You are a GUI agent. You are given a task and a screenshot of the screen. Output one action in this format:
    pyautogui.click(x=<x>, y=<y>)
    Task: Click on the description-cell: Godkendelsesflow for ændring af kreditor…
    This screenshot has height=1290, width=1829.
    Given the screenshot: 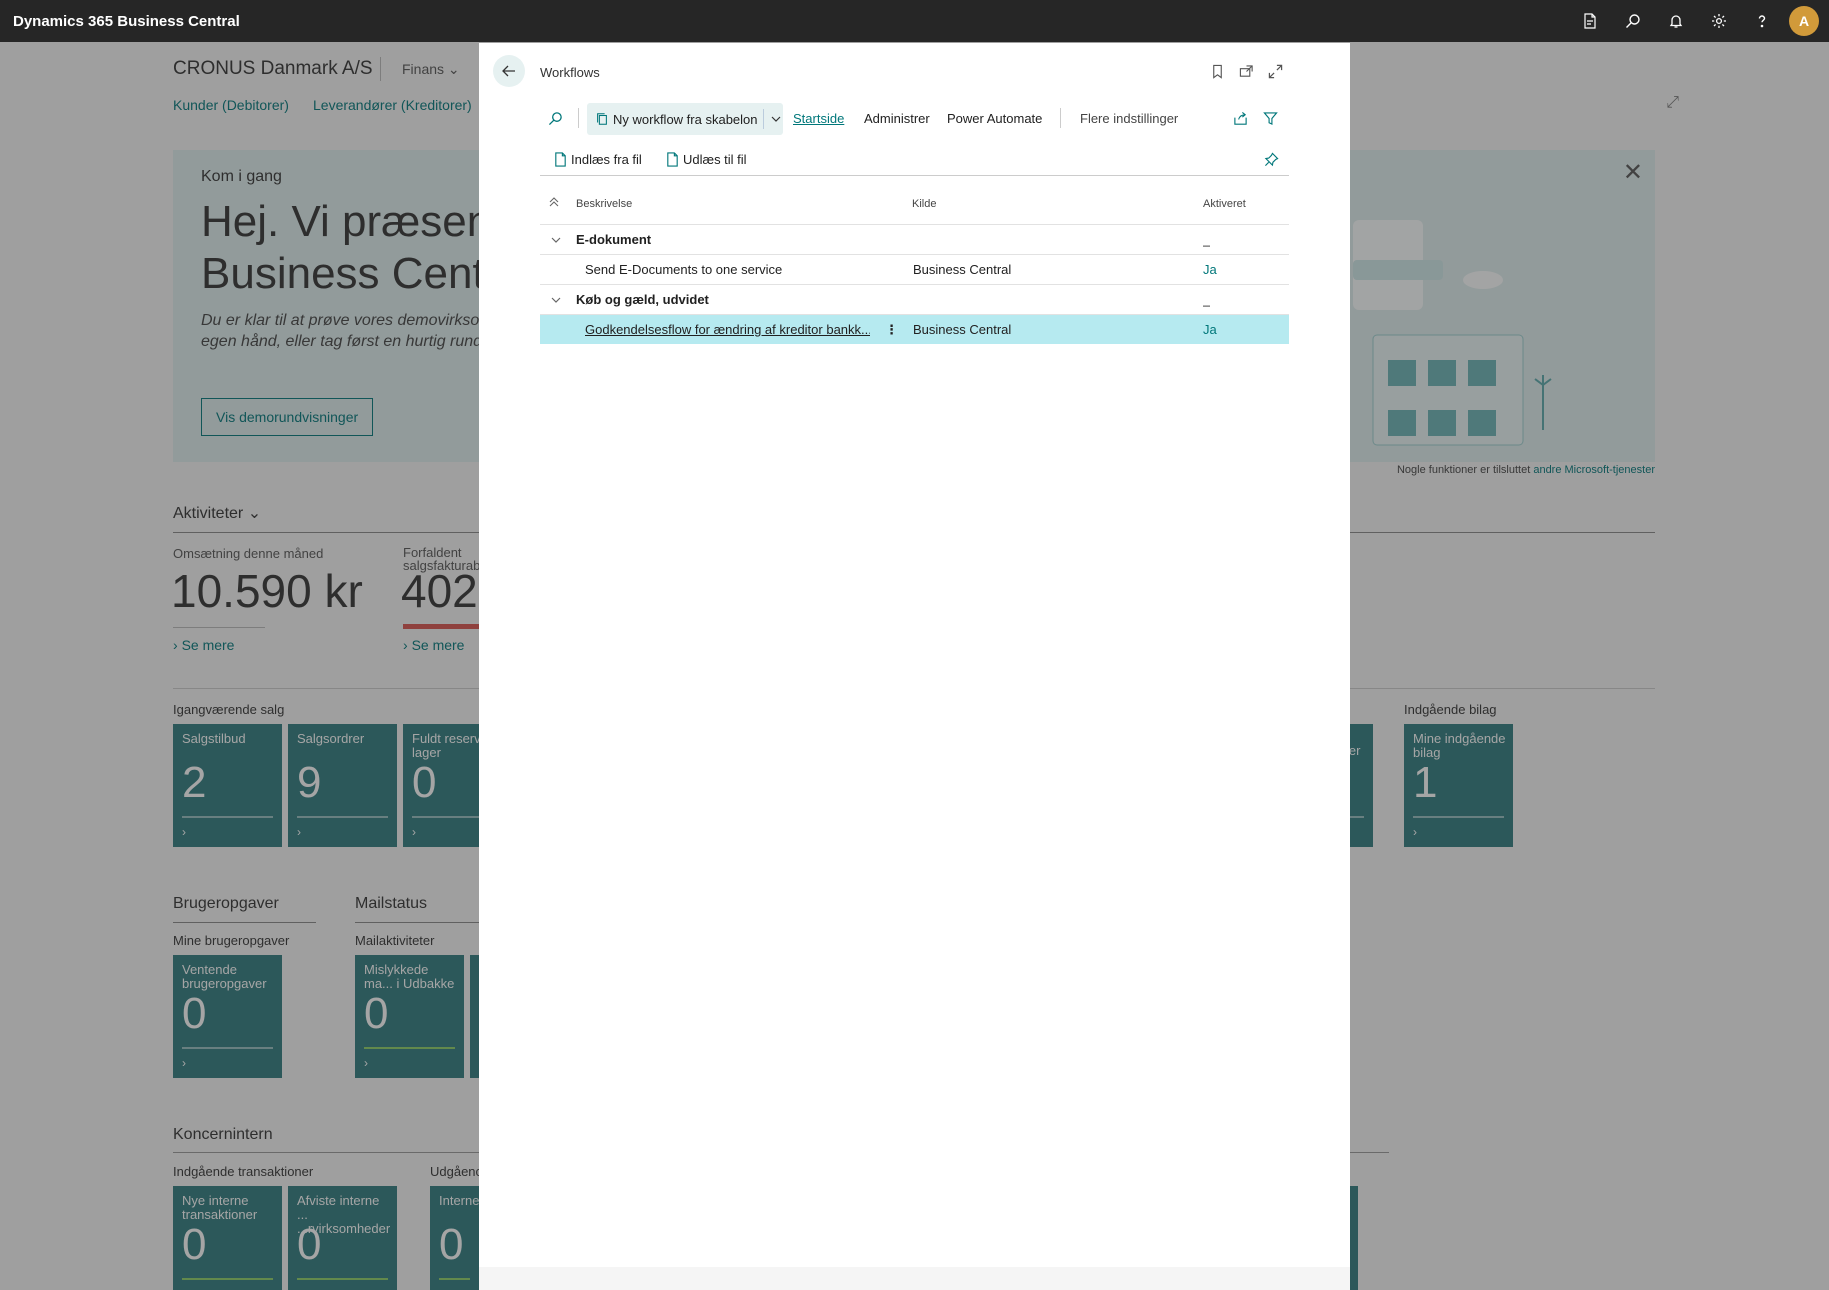 What is the action you would take?
    pyautogui.click(x=727, y=330)
    